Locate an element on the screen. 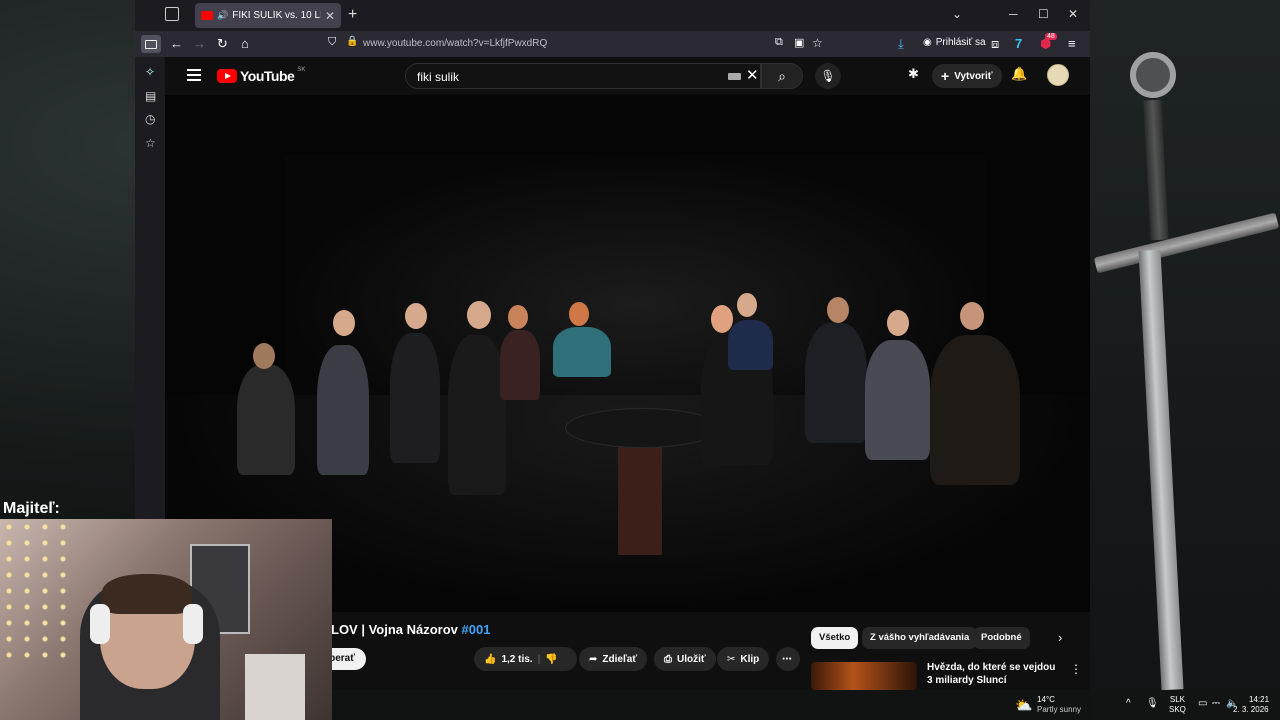  lock-icon: 🔒 is located at coordinates (352, 41).